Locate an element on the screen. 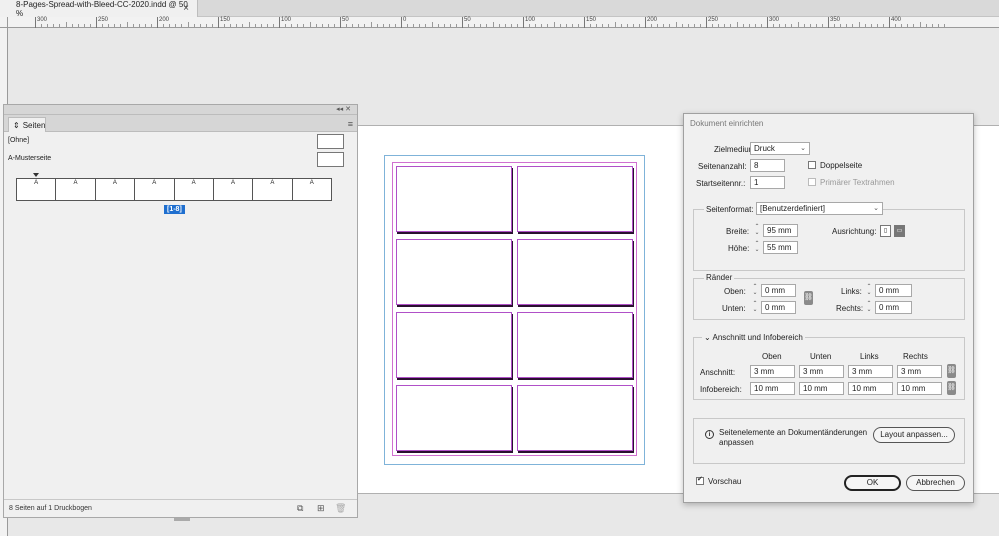  spread-marker-icon is located at coordinates (36, 175).